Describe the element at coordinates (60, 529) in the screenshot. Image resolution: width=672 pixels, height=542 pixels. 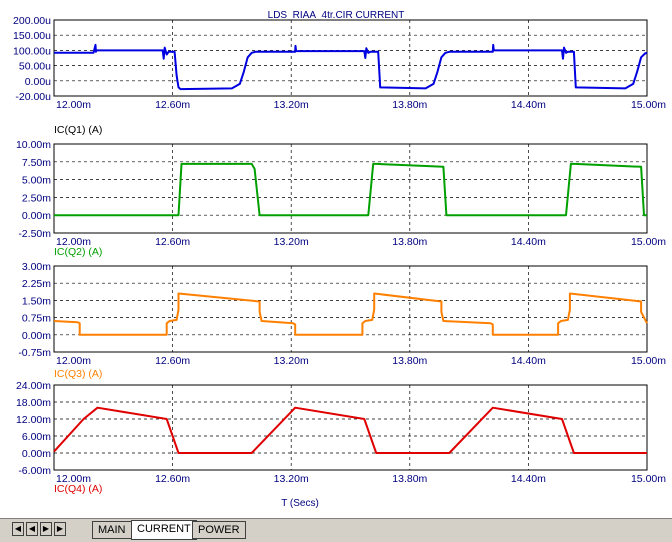
I see `last-page-button: ▶` at that location.